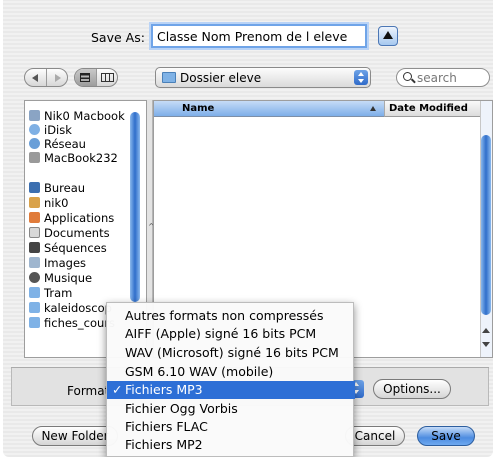 The width and height of the screenshot is (495, 457). I want to click on desktop-icon, so click(34, 187).